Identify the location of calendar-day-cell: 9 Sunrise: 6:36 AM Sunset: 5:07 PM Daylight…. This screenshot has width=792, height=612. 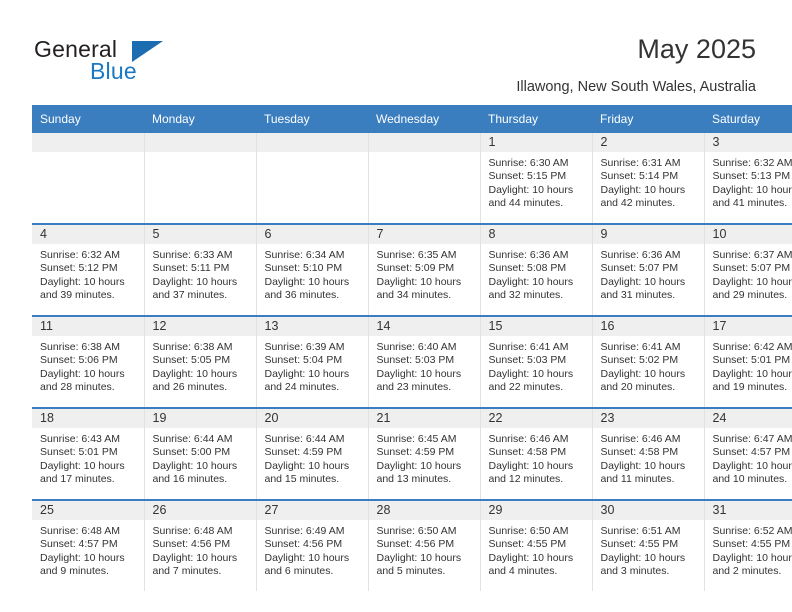
(648, 269).